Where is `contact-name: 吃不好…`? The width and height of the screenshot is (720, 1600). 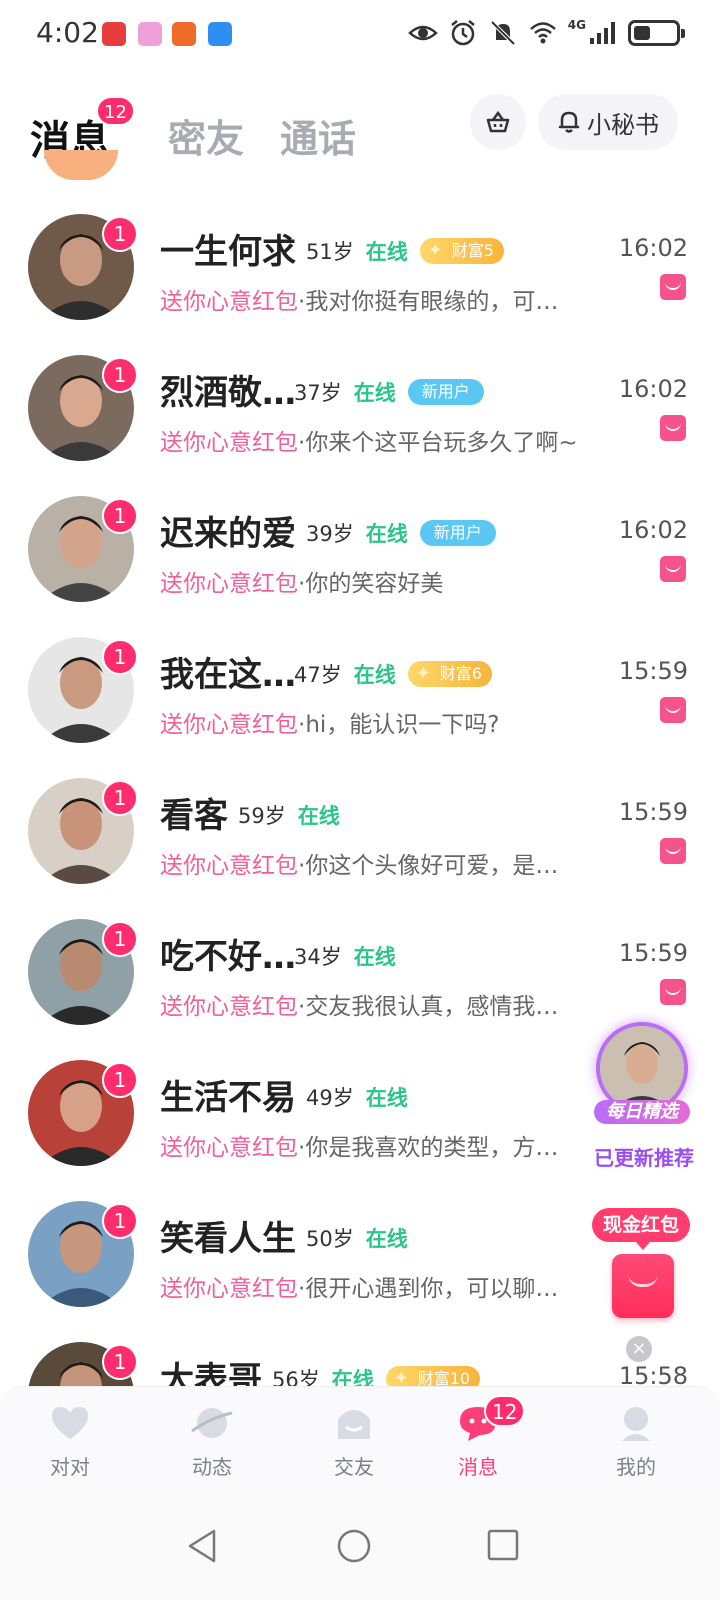
contact-name: 吃不好… is located at coordinates (228, 957).